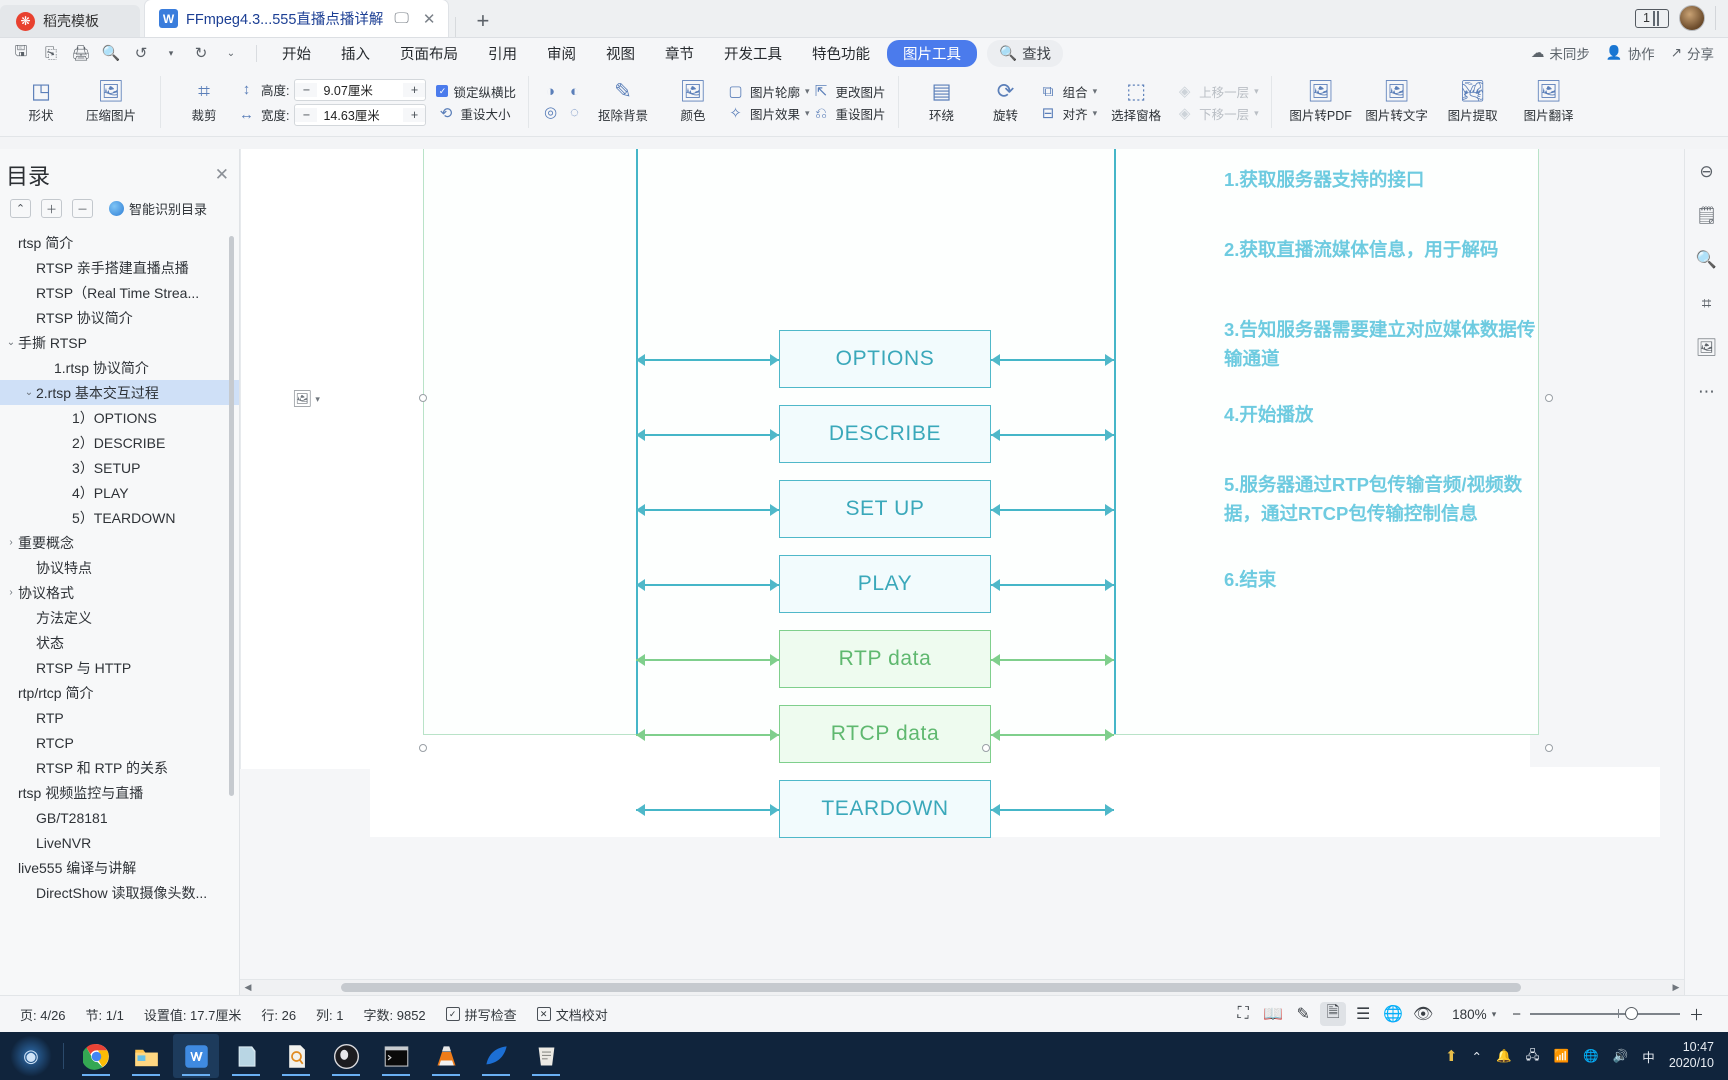  Describe the element at coordinates (1025, 53) in the screenshot. I see `find-button: 🔍 查找` at that location.